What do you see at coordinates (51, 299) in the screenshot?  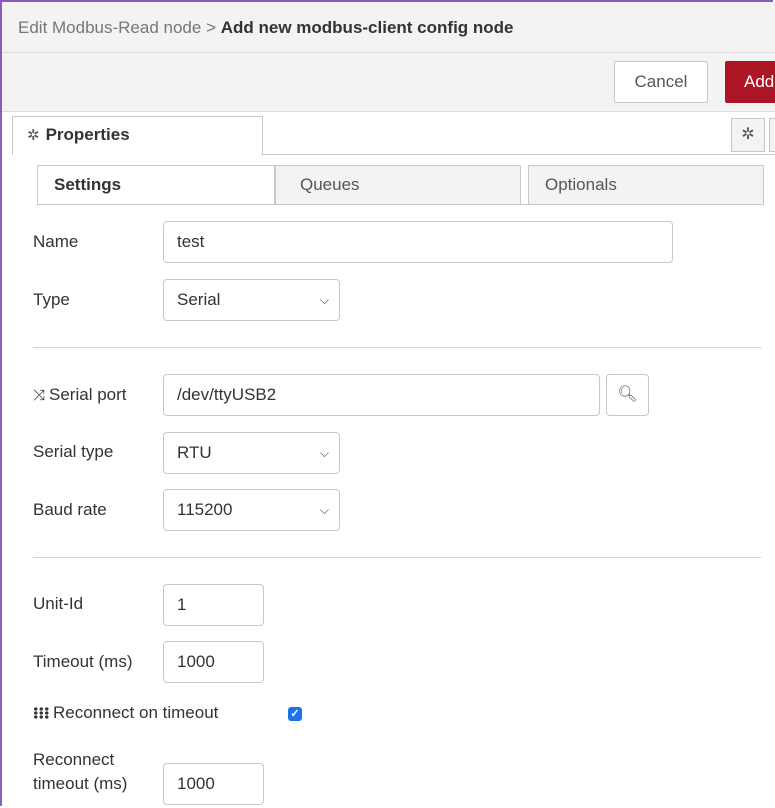 I see `type-label: Type` at bounding box center [51, 299].